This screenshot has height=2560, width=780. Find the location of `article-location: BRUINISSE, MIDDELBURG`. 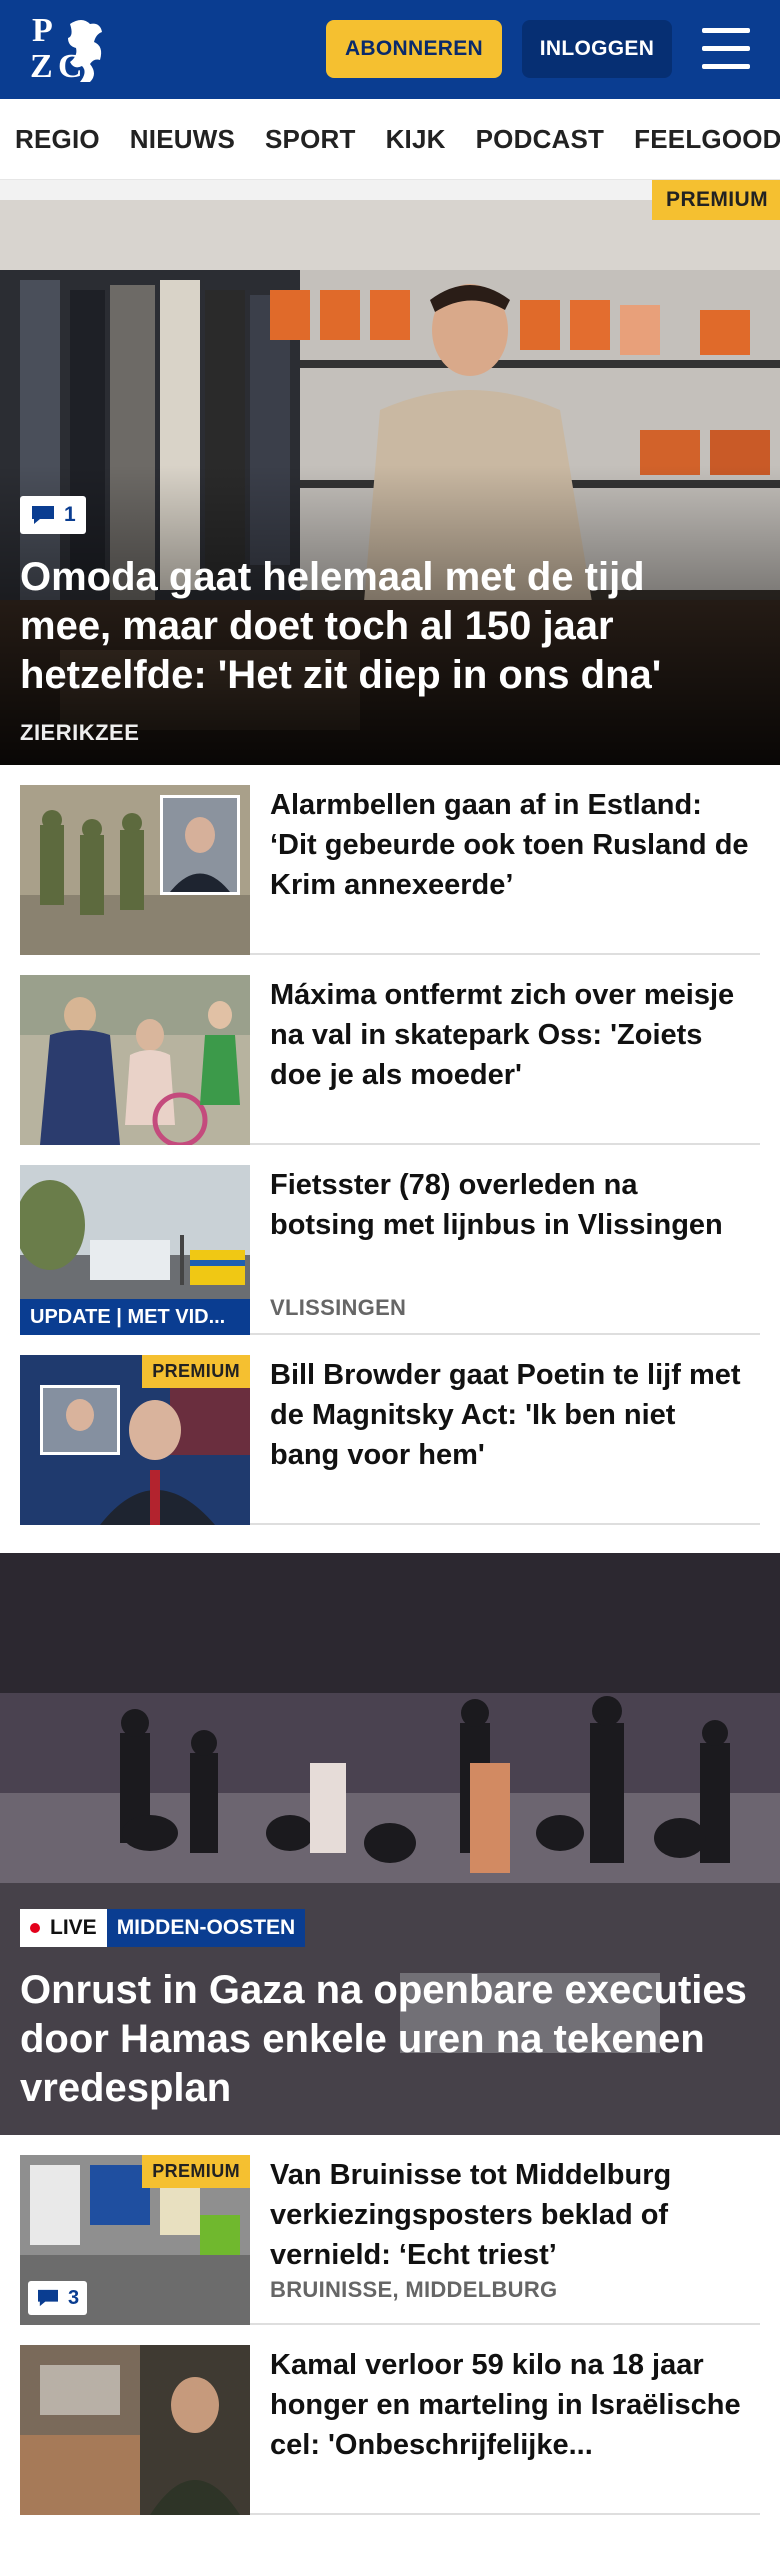

article-location: BRUINISSE, MIDDELBURG is located at coordinates (414, 2289).